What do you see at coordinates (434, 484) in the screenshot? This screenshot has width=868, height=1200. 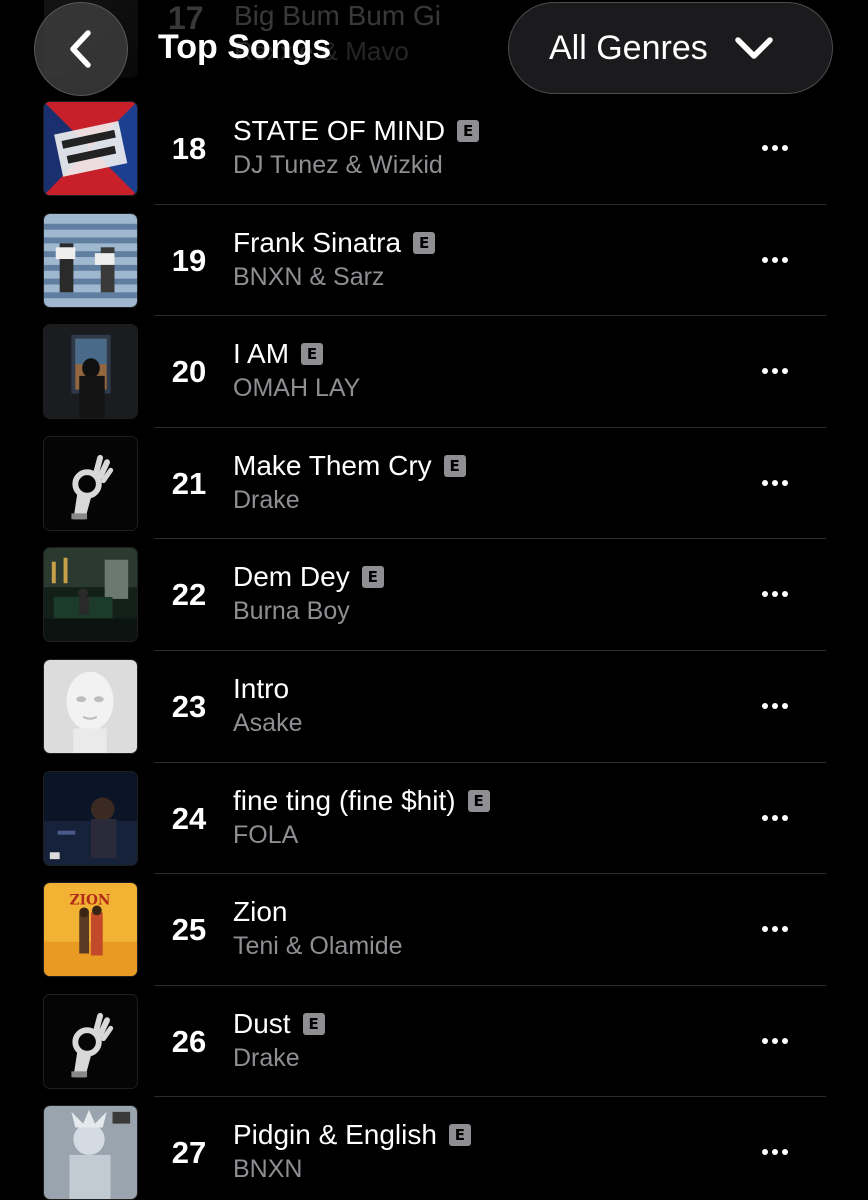 I see `song-row: 21 Make Them Cry E Drake` at bounding box center [434, 484].